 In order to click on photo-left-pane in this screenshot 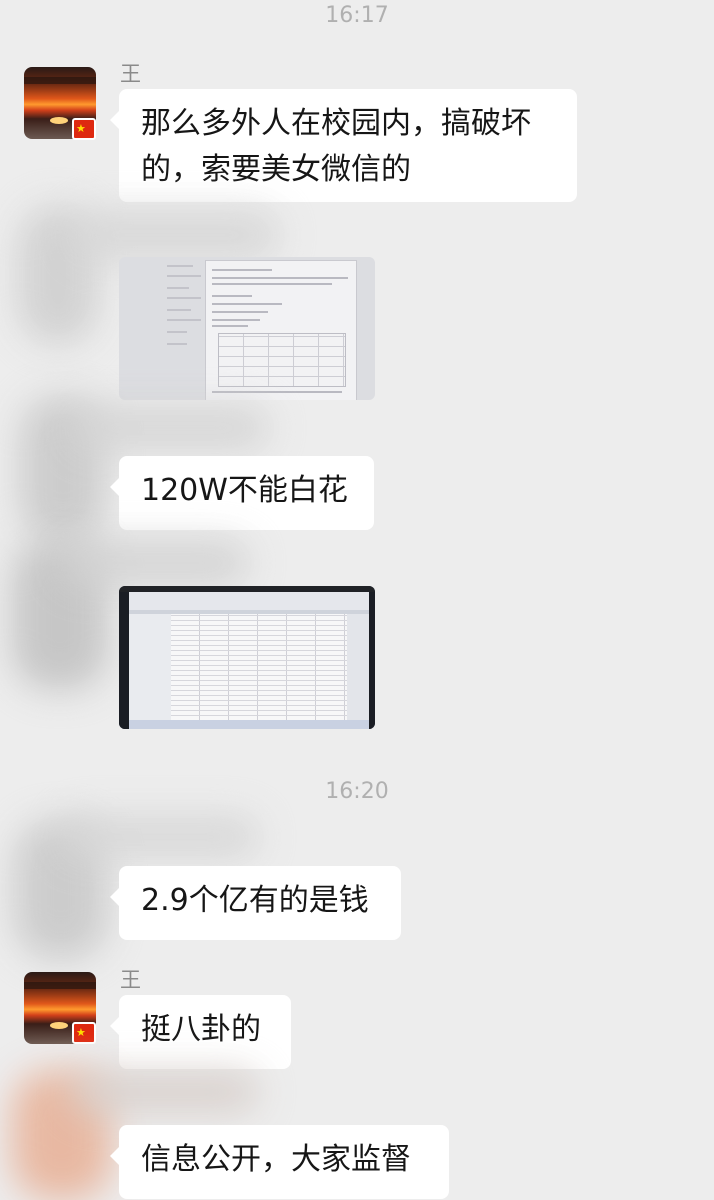, I will do `click(150, 667)`.